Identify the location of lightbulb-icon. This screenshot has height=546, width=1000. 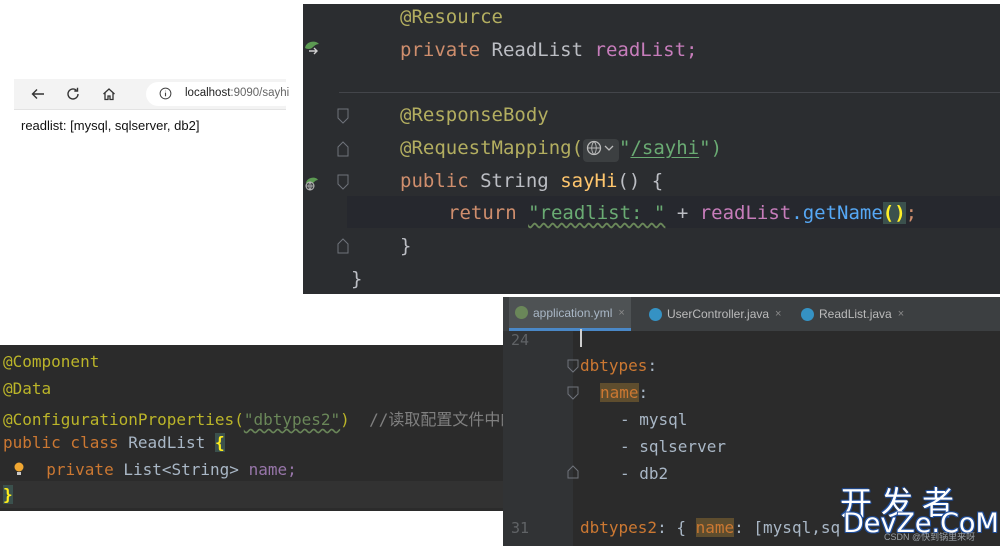
(20, 471).